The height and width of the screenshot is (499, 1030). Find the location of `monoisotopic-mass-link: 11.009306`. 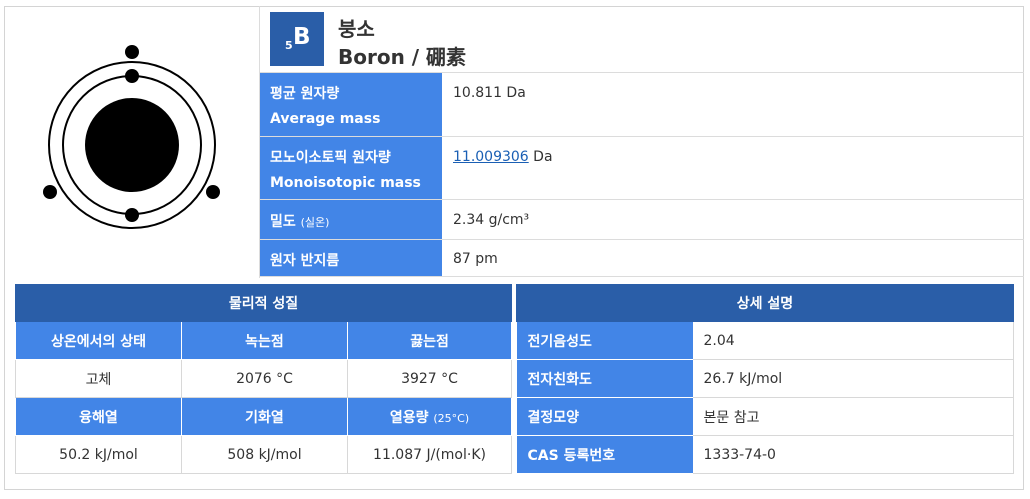

monoisotopic-mass-link: 11.009306 is located at coordinates (491, 157).